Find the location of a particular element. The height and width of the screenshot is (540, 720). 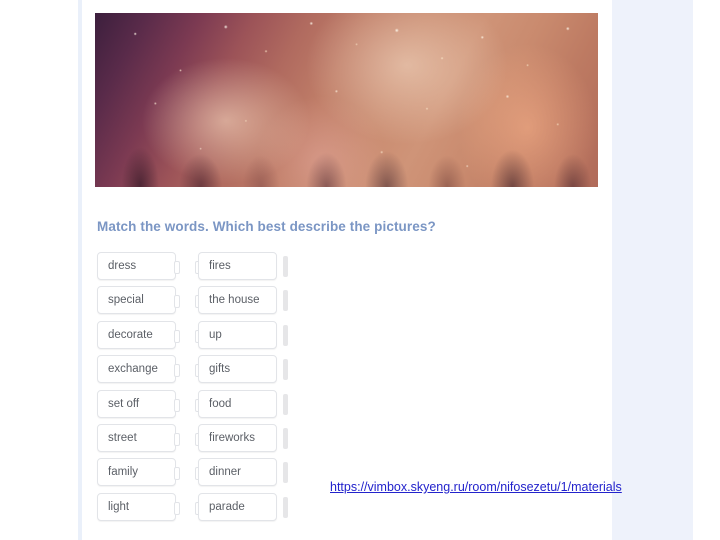

word-chip-right: fireworks is located at coordinates (237, 437).